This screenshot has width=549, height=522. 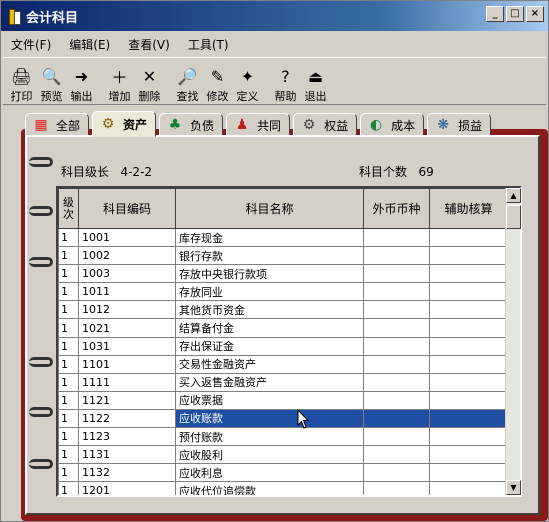 I want to click on toolbar-preview-button: 🔍 预览, so click(x=51, y=82).